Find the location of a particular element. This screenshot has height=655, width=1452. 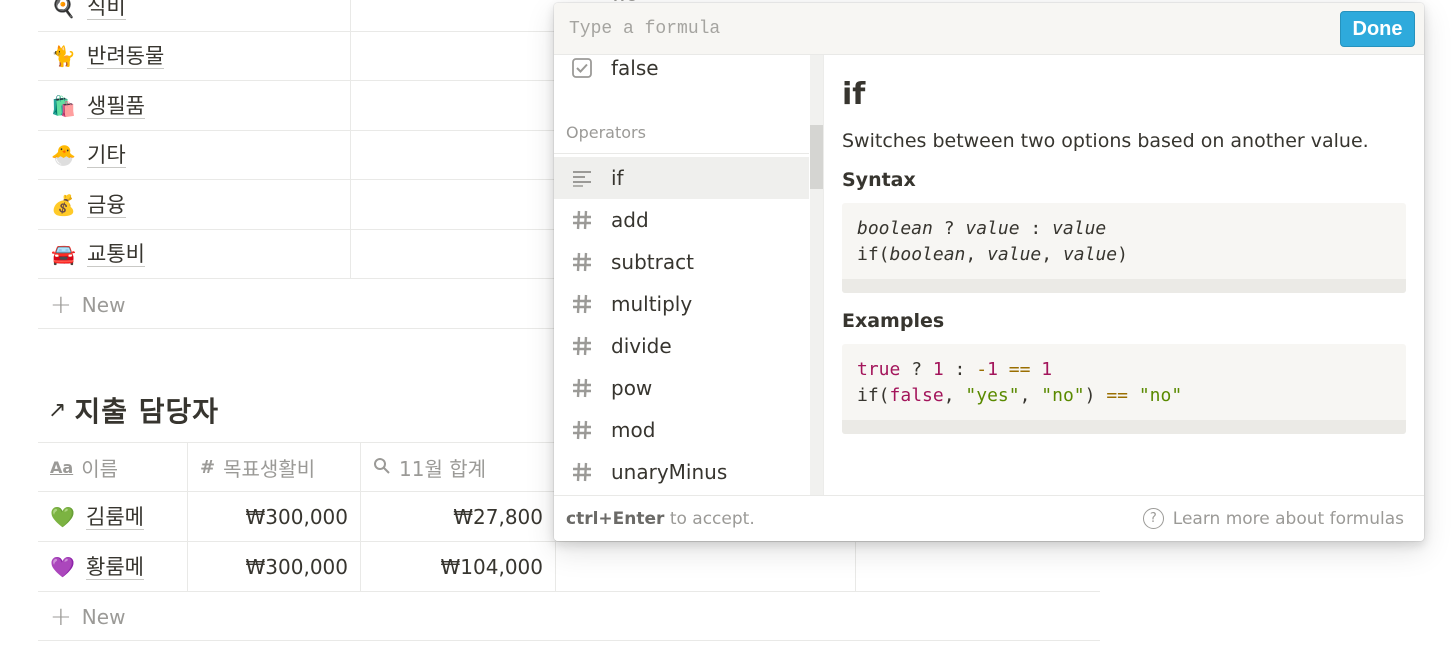

empty-cell is located at coordinates (706, 567).